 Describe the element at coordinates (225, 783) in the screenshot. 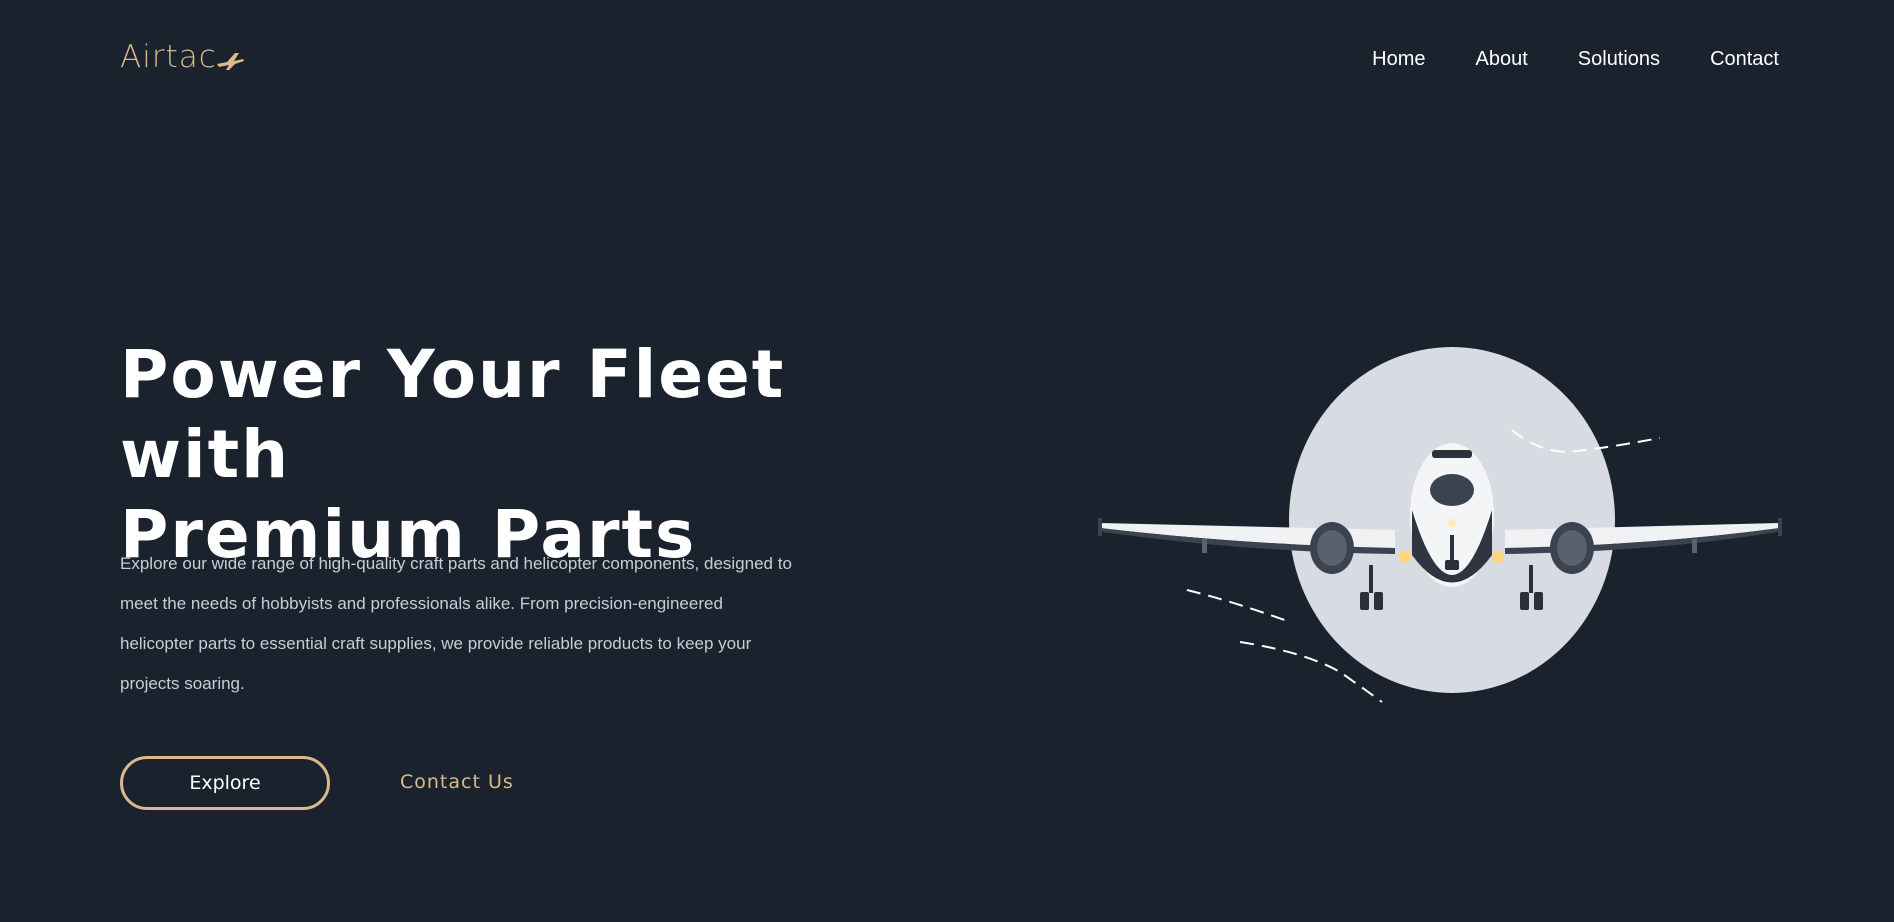

I see `explore-button: Explore` at that location.